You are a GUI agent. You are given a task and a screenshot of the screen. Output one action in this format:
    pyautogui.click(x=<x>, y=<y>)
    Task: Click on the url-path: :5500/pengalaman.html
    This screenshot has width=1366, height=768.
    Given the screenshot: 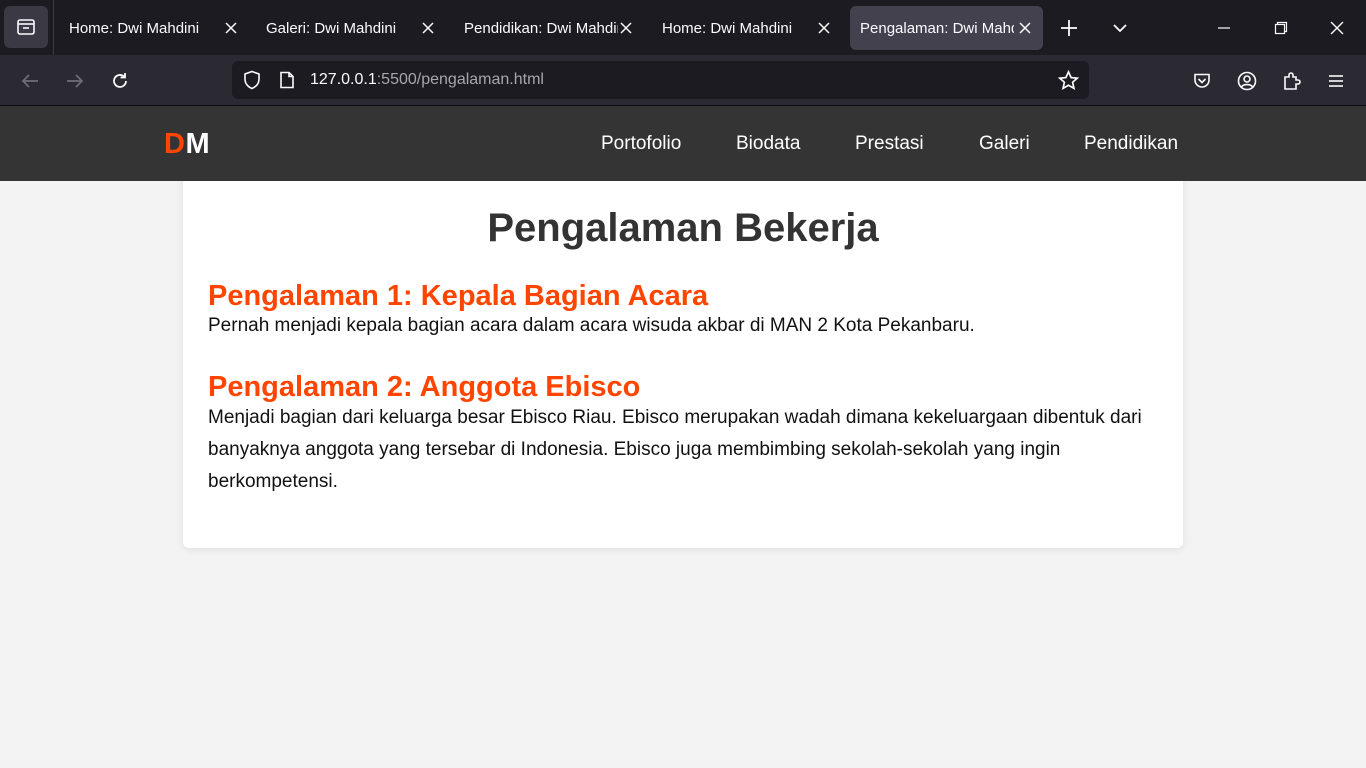 What is the action you would take?
    pyautogui.click(x=460, y=79)
    